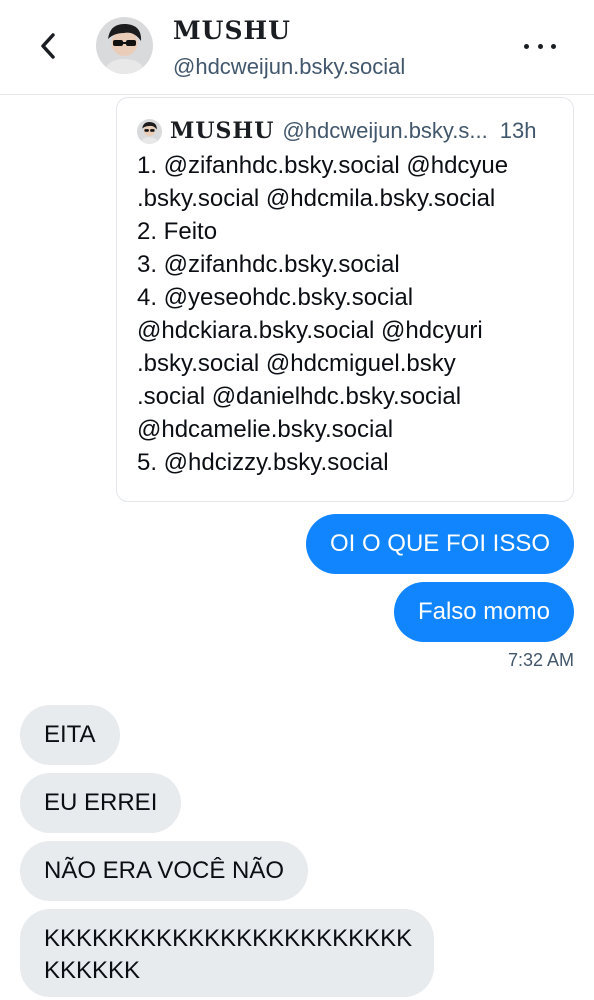 This screenshot has width=594, height=1000. I want to click on received-message-line: KKKKKKKKKKKKKKKKKKKKKKK, so click(228, 938).